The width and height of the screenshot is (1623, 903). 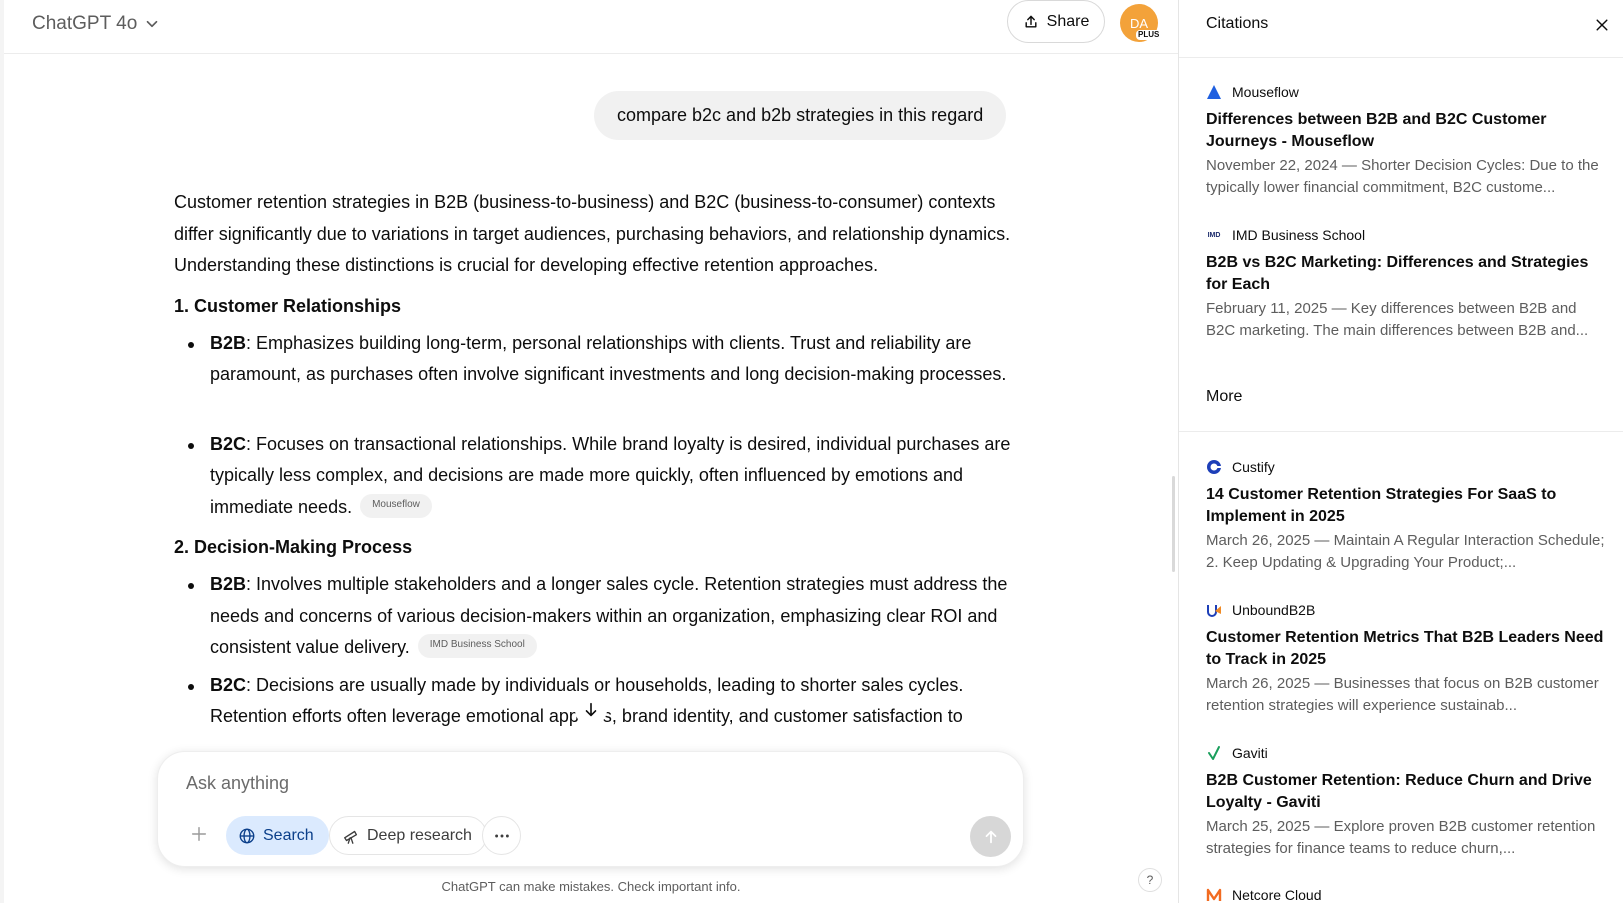 What do you see at coordinates (85, 23) in the screenshot?
I see `model-name: ChatGPT 4o` at bounding box center [85, 23].